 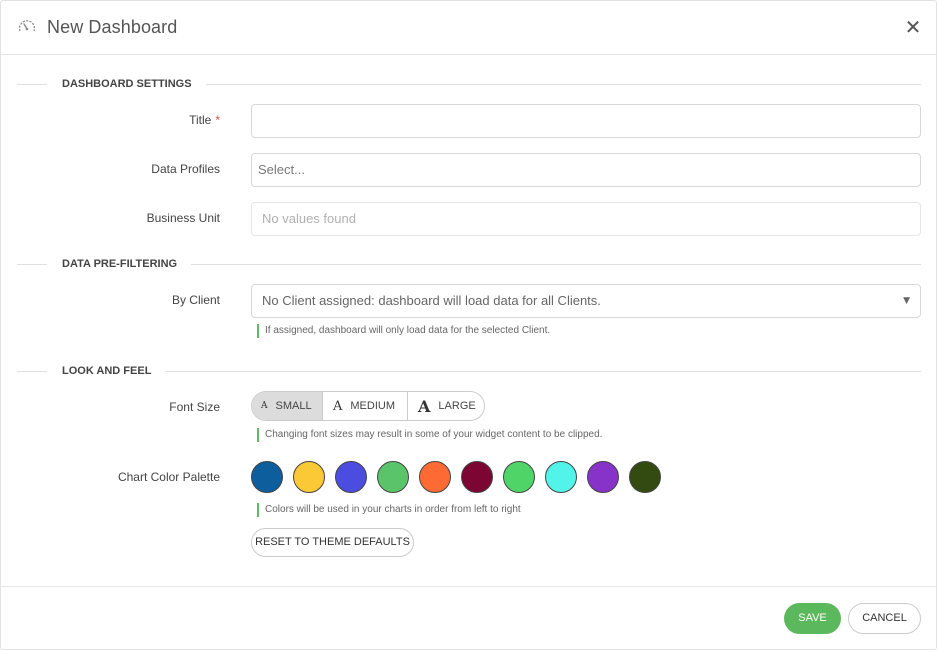 I want to click on footer-divider, so click(x=468, y=586).